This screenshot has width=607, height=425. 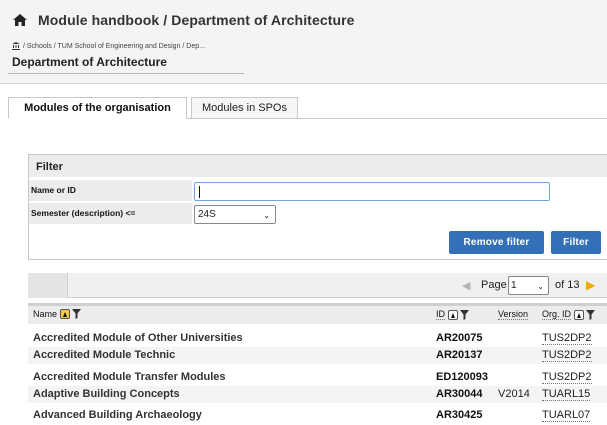 I want to click on org-title-divider, so click(x=126, y=73).